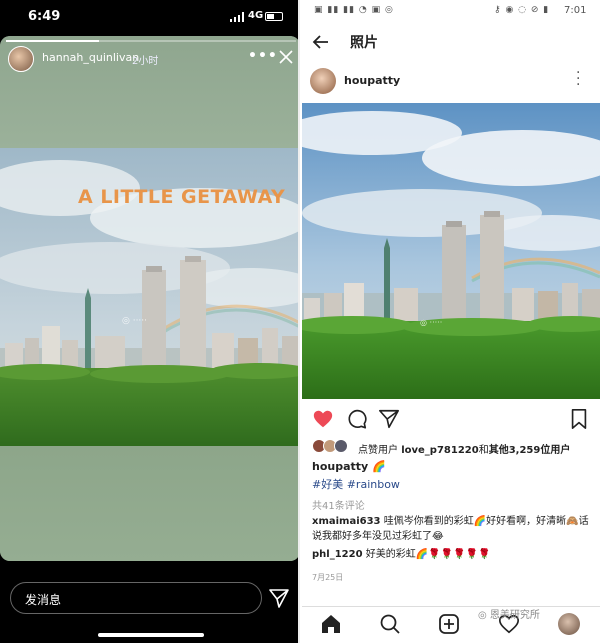  What do you see at coordinates (90, 57) in the screenshot?
I see `story-username: hannah_quinlivan` at bounding box center [90, 57].